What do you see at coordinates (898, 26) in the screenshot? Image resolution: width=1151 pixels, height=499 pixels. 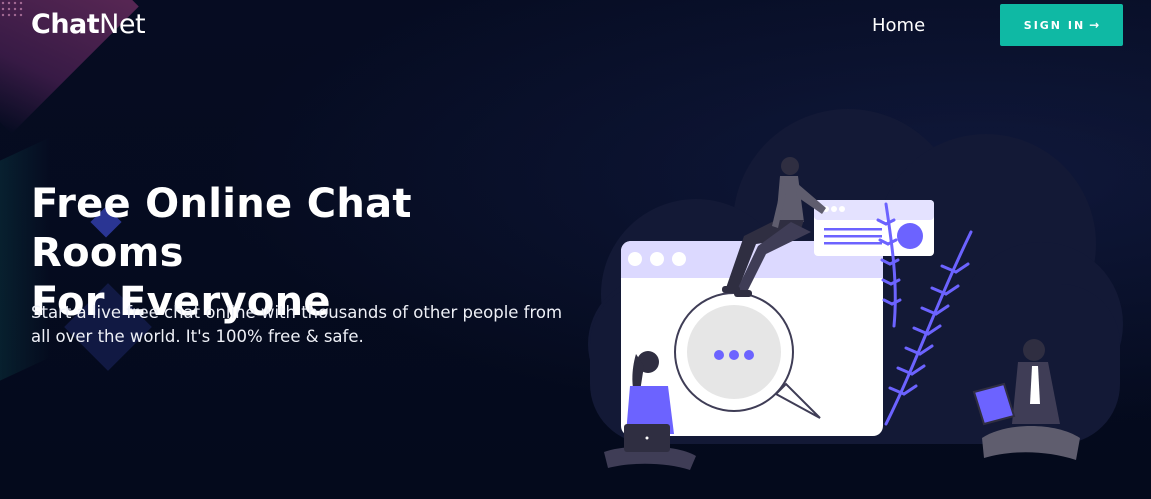 I see `nav-home-link: Home` at bounding box center [898, 26].